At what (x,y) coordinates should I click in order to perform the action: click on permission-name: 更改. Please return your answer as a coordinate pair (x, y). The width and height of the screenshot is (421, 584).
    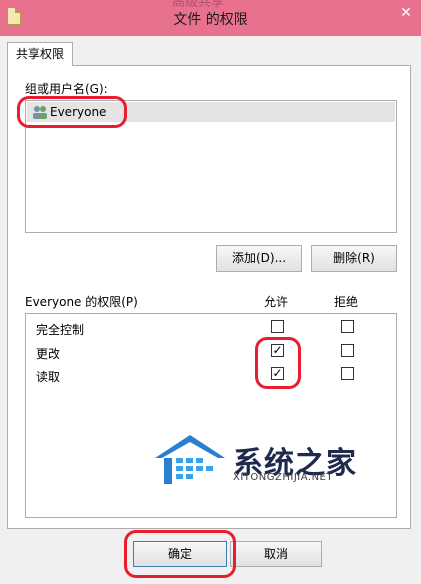
    Looking at the image, I should click on (48, 354).